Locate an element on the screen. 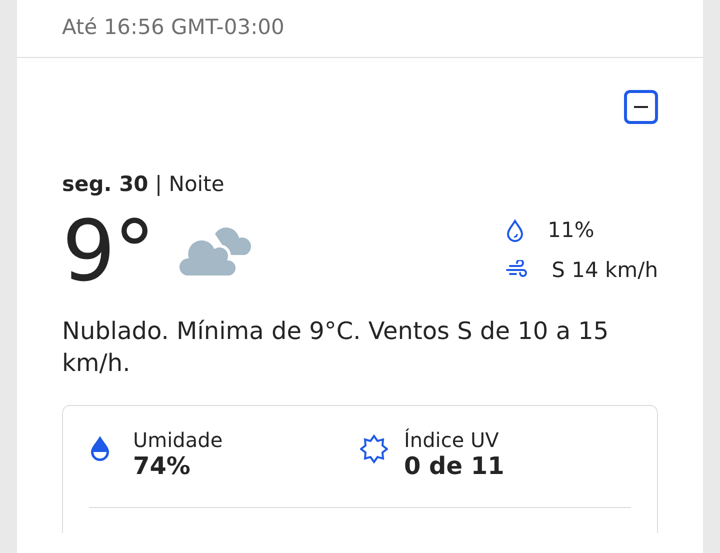 Image resolution: width=720 pixels, height=553 pixels. wind-speed: S 14 km/h is located at coordinates (605, 270).